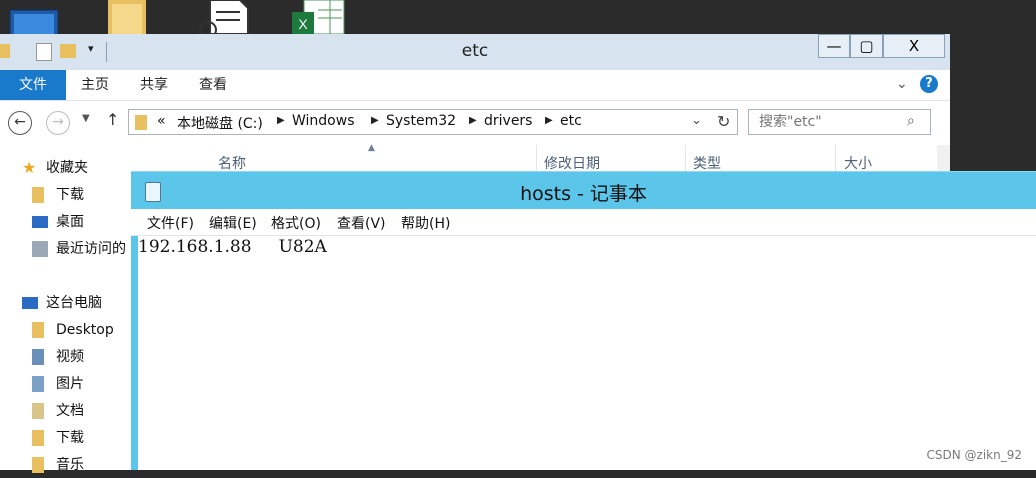  I want to click on nav-item-desktop: 桌面, so click(58, 222).